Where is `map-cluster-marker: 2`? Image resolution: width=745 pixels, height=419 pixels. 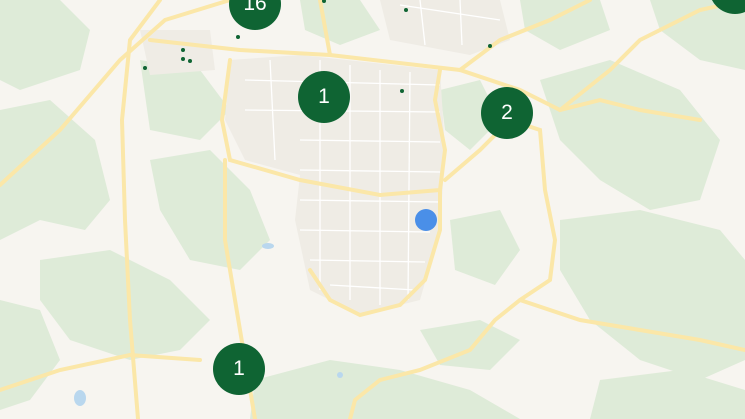 map-cluster-marker: 2 is located at coordinates (507, 113).